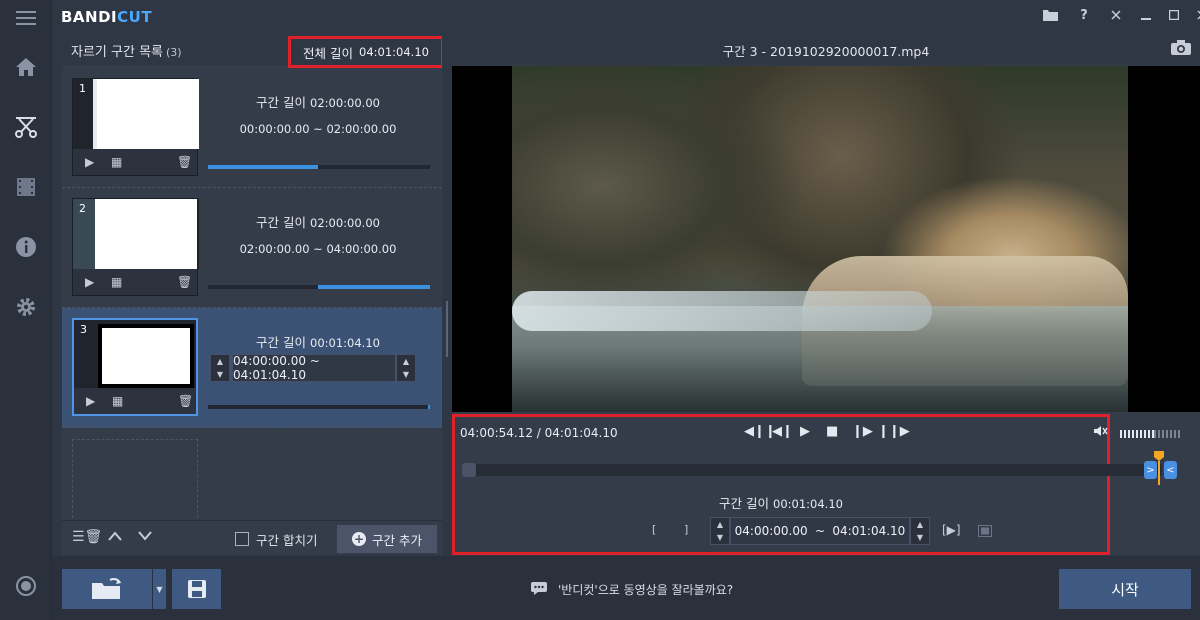 Image resolution: width=1200 pixels, height=620 pixels. What do you see at coordinates (868, 531) in the screenshot?
I see `player-end-time: 04:01:04.10` at bounding box center [868, 531].